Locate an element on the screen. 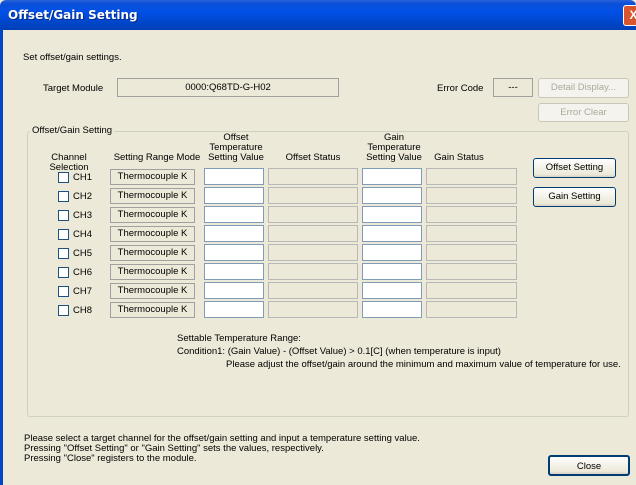 The image size is (636, 485). header-channel-selection: Channel Selection is located at coordinates (69, 162).